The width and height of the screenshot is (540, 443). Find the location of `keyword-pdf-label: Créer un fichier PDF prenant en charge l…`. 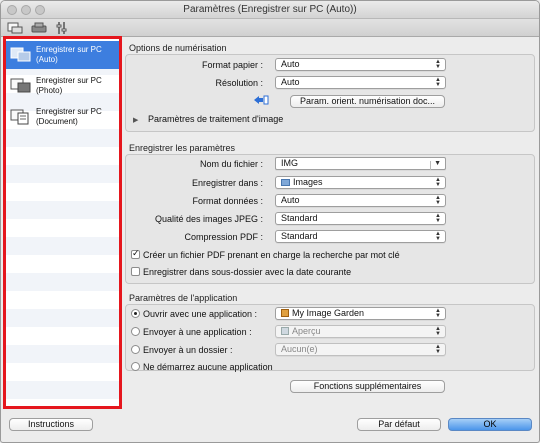

keyword-pdf-label: Créer un fichier PDF prenant en charge l… is located at coordinates (271, 255).